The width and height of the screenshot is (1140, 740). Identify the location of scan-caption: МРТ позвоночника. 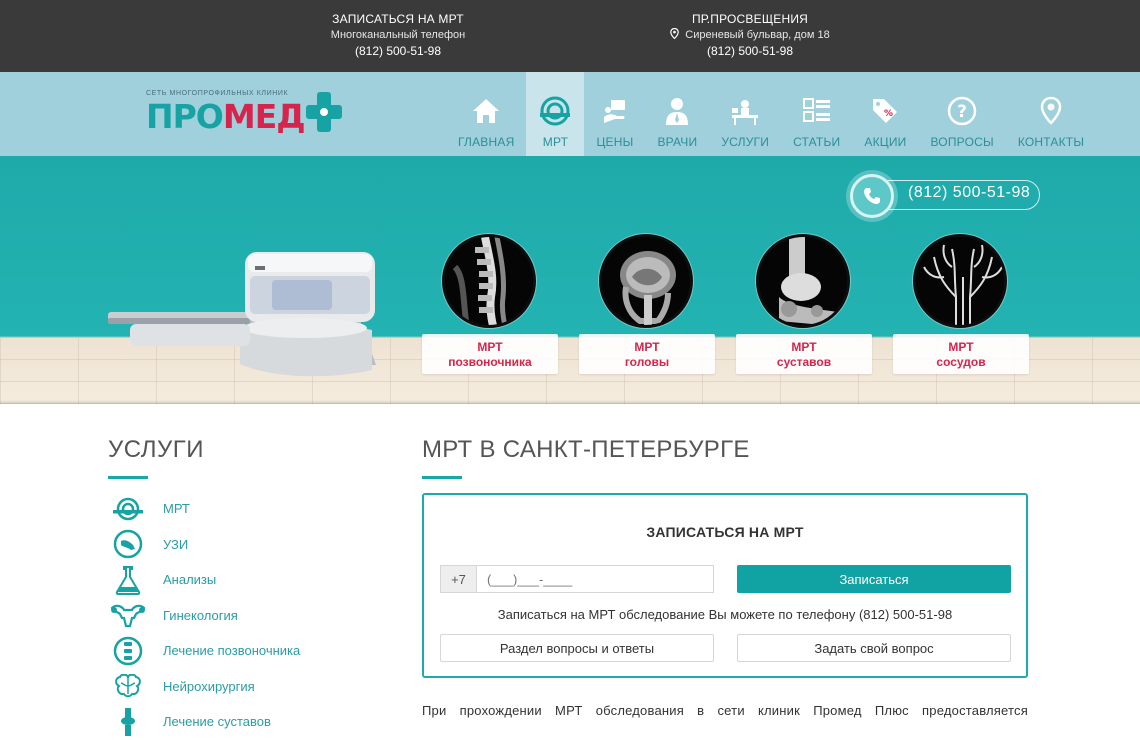
(490, 354).